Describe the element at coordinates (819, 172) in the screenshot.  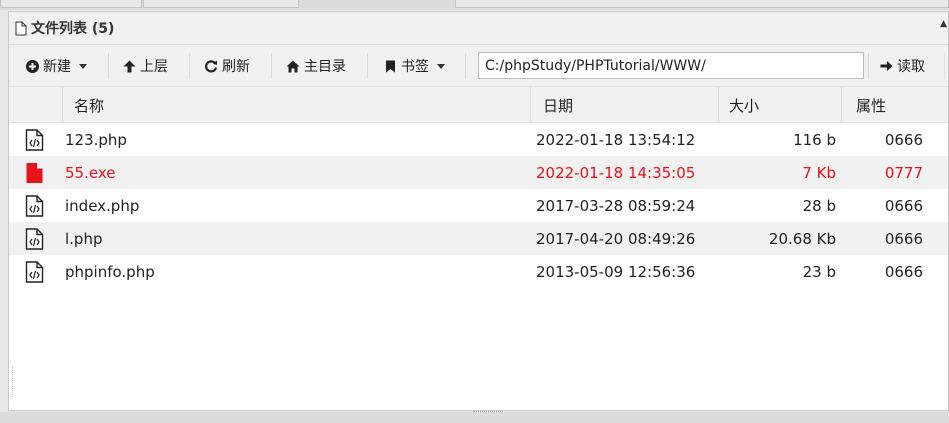
I see `file-size: 7 Kb` at that location.